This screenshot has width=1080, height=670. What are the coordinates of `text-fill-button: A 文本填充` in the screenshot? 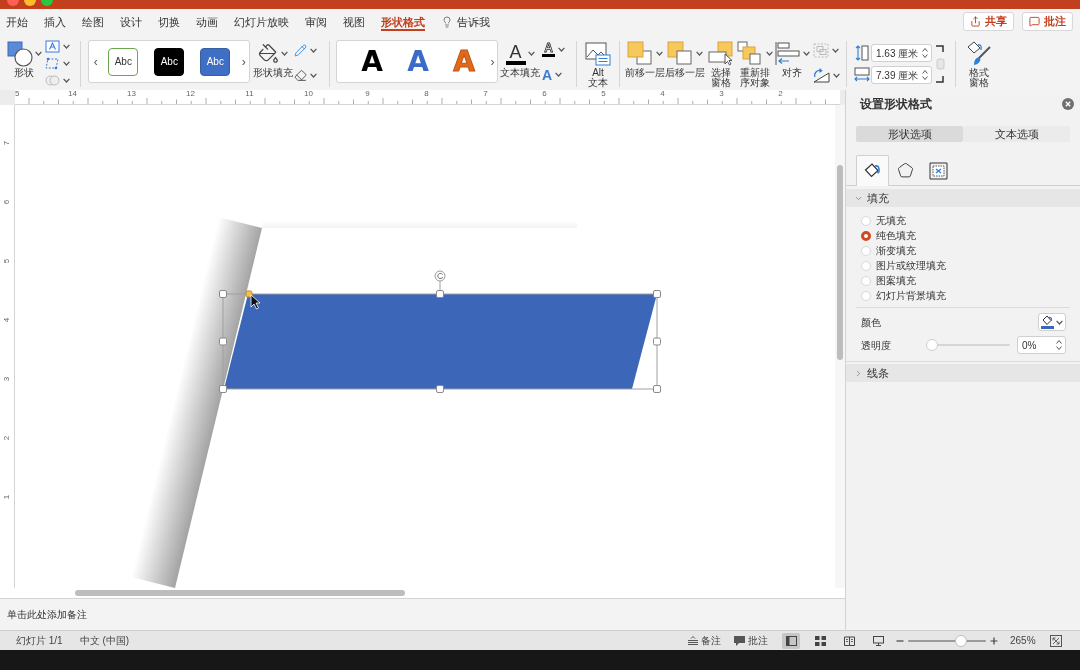 It's located at (520, 57).